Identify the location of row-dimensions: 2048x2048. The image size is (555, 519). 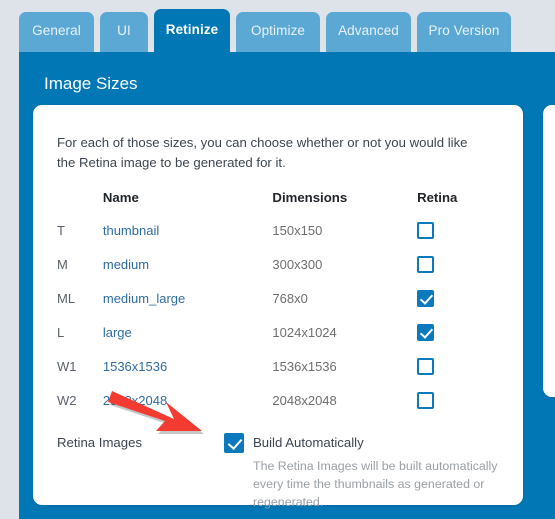
(304, 400).